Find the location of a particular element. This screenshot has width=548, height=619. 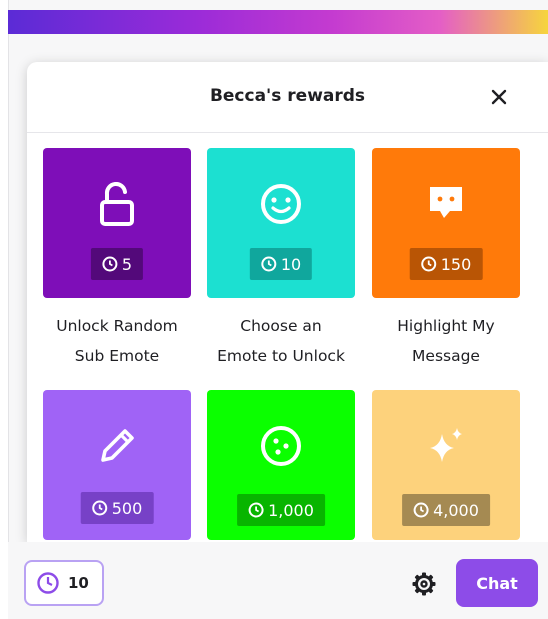

reward-label-line: Message is located at coordinates (446, 356).